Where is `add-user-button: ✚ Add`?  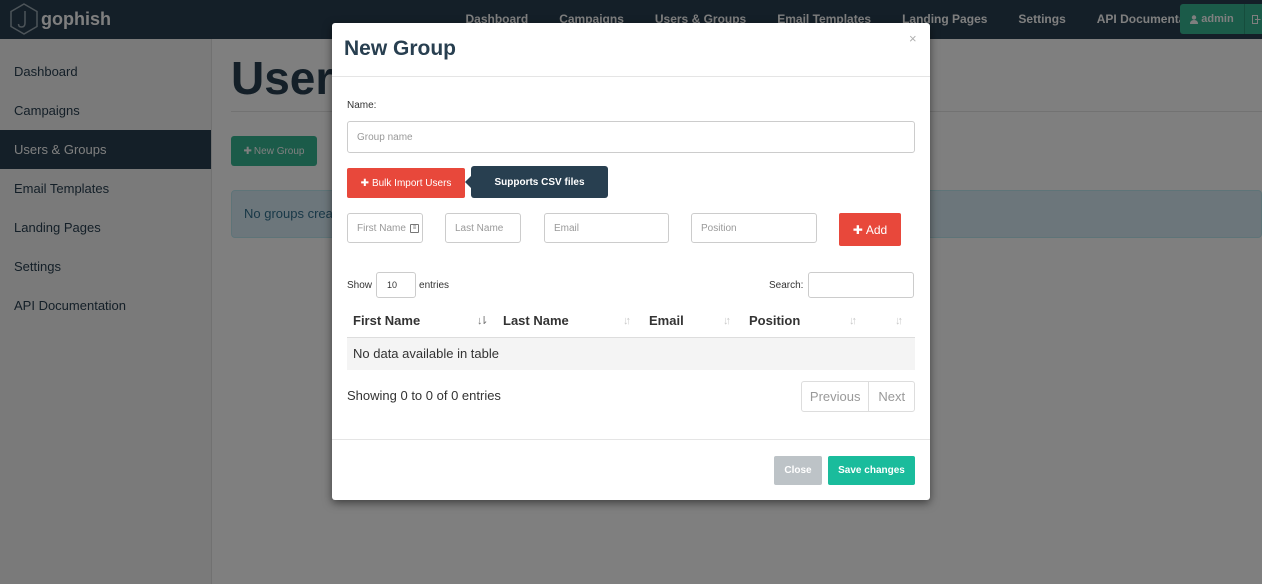 add-user-button: ✚ Add is located at coordinates (870, 229).